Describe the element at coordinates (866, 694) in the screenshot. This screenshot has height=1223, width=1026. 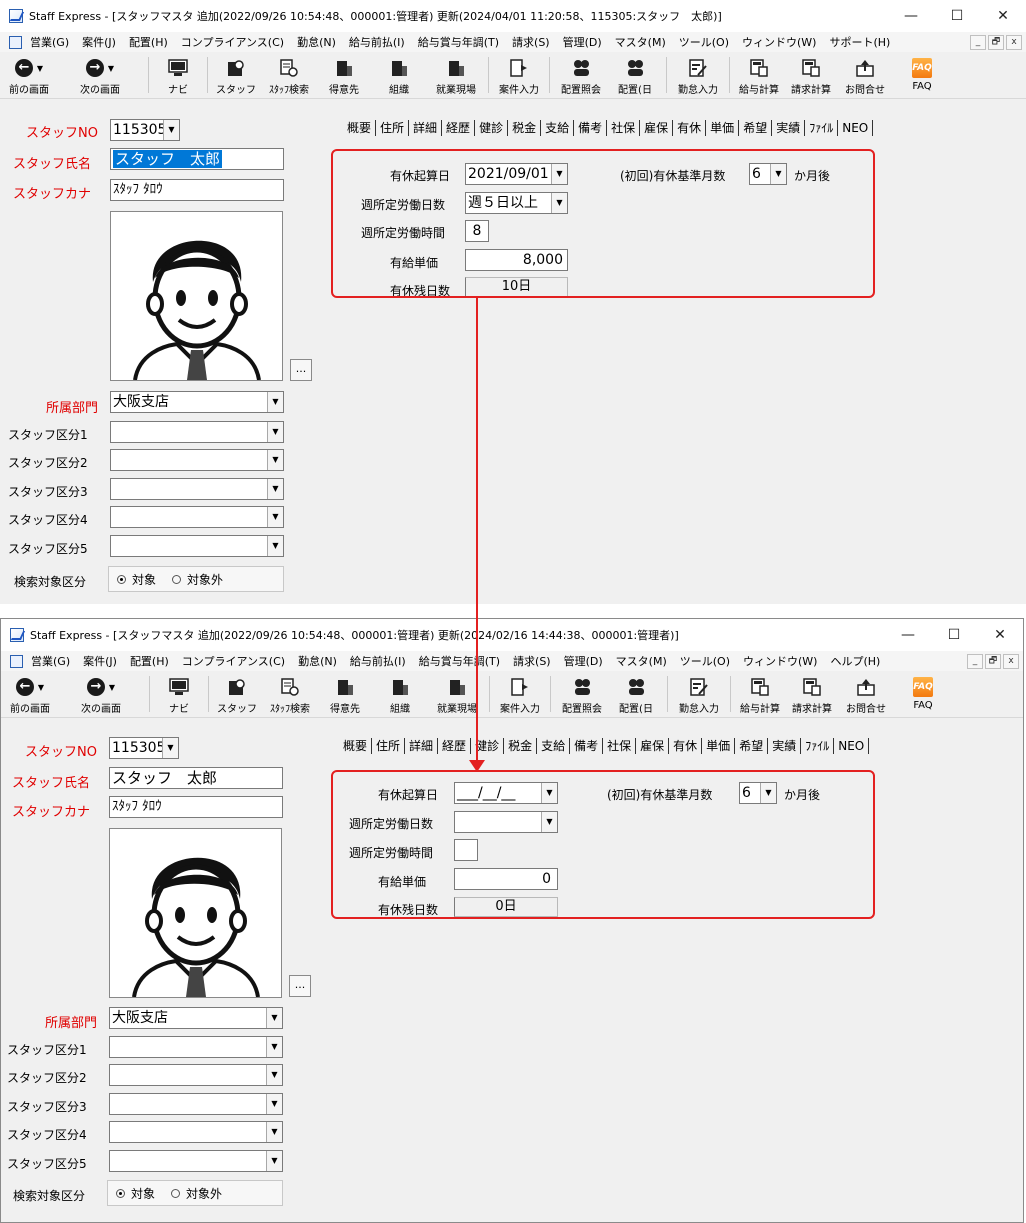
I see `contact-button: お問合せ` at that location.